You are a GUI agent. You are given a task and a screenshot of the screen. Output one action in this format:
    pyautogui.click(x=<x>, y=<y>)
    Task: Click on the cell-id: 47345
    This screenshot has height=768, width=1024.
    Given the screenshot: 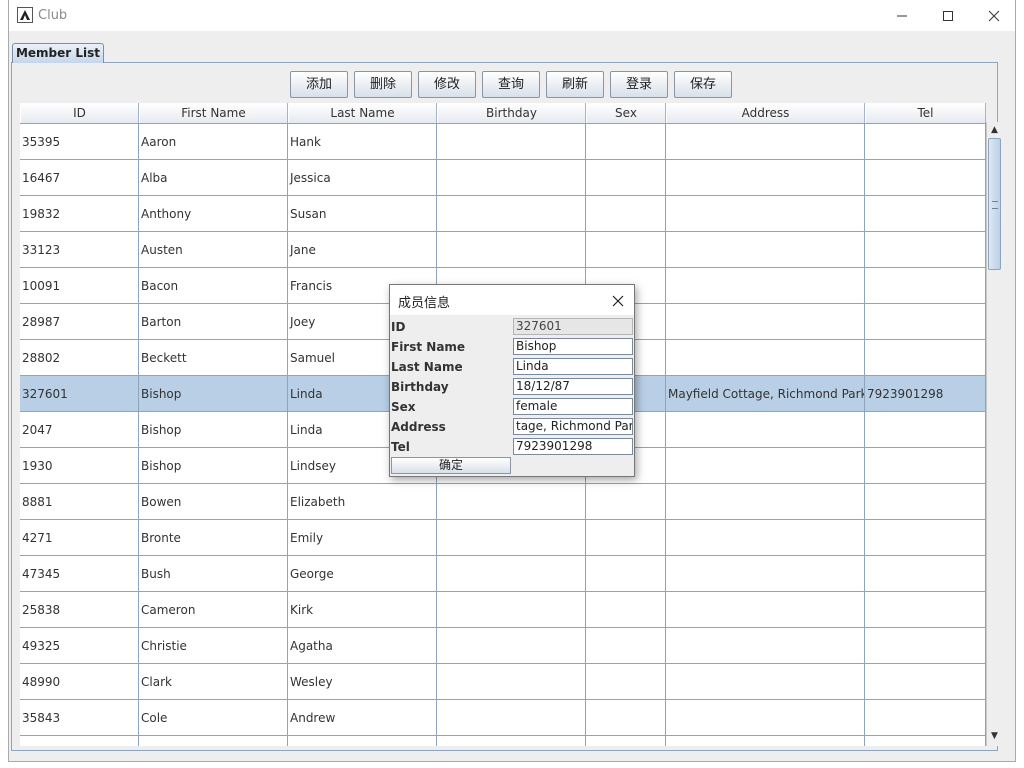 What is the action you would take?
    pyautogui.click(x=79, y=573)
    